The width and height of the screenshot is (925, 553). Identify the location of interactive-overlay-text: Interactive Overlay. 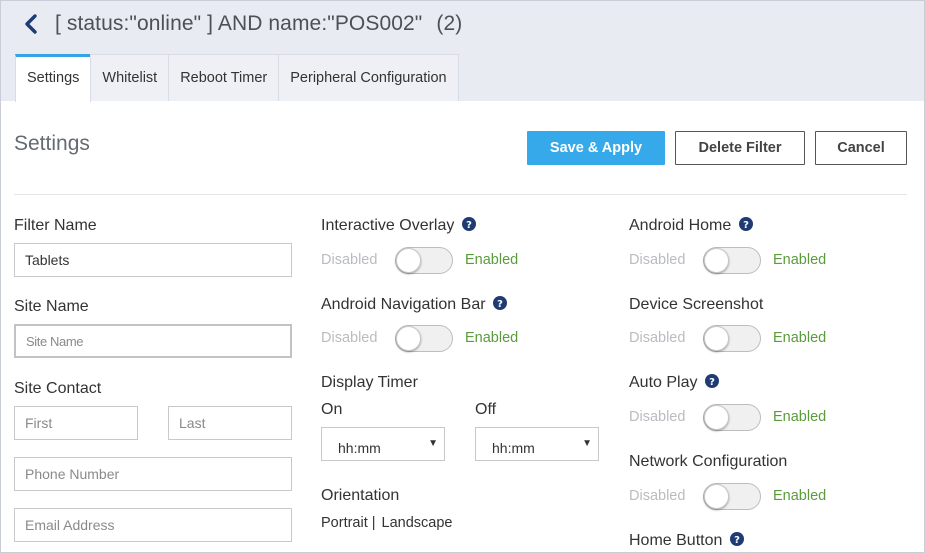
(388, 225).